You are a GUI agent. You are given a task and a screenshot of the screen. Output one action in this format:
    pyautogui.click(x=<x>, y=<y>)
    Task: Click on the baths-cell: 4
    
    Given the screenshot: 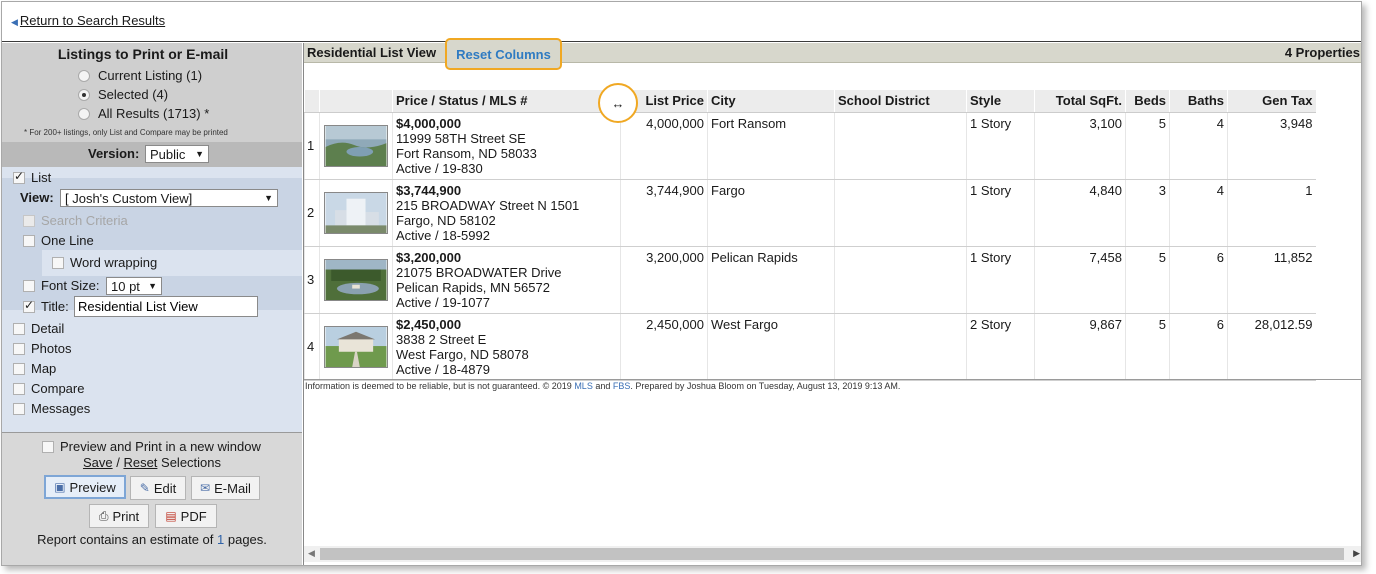 What is the action you would take?
    pyautogui.click(x=1198, y=146)
    